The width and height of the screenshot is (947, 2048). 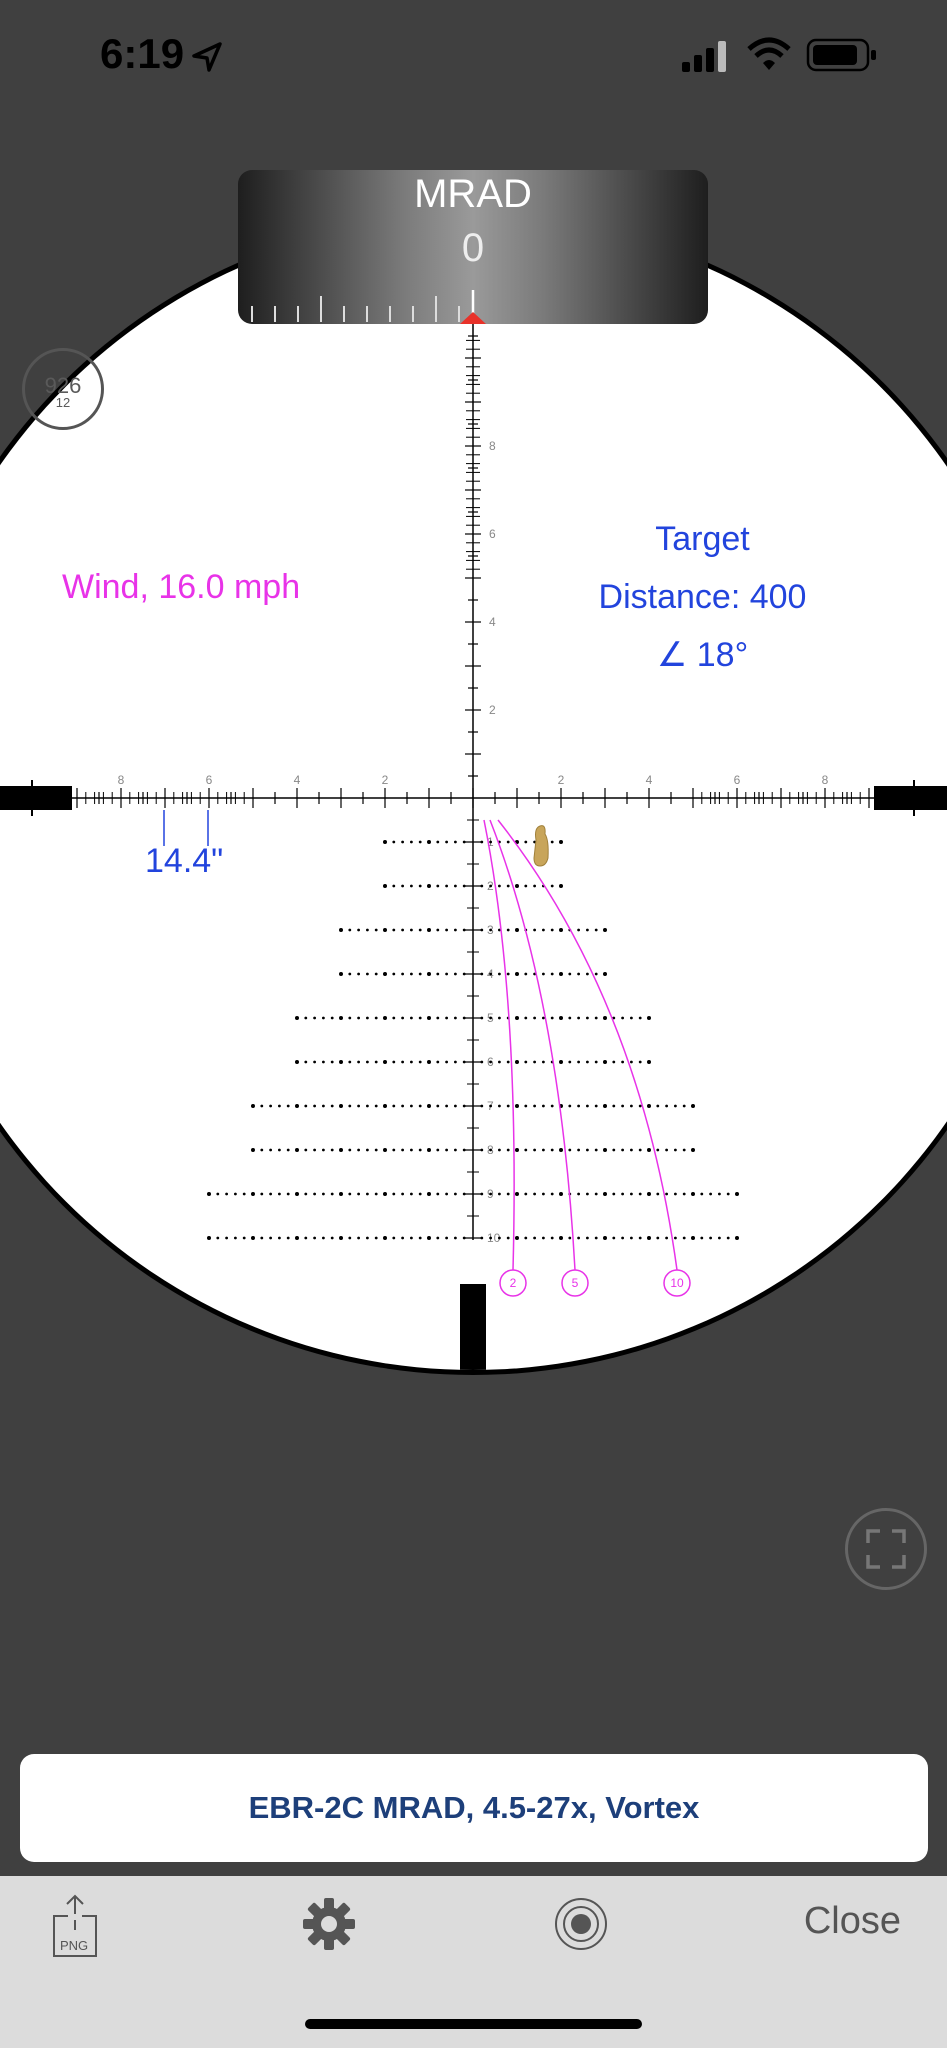 What do you see at coordinates (474, 1808) in the screenshot?
I see `scope-name-button: EBR-2C MRAD, 4.5-27x, Vortex` at bounding box center [474, 1808].